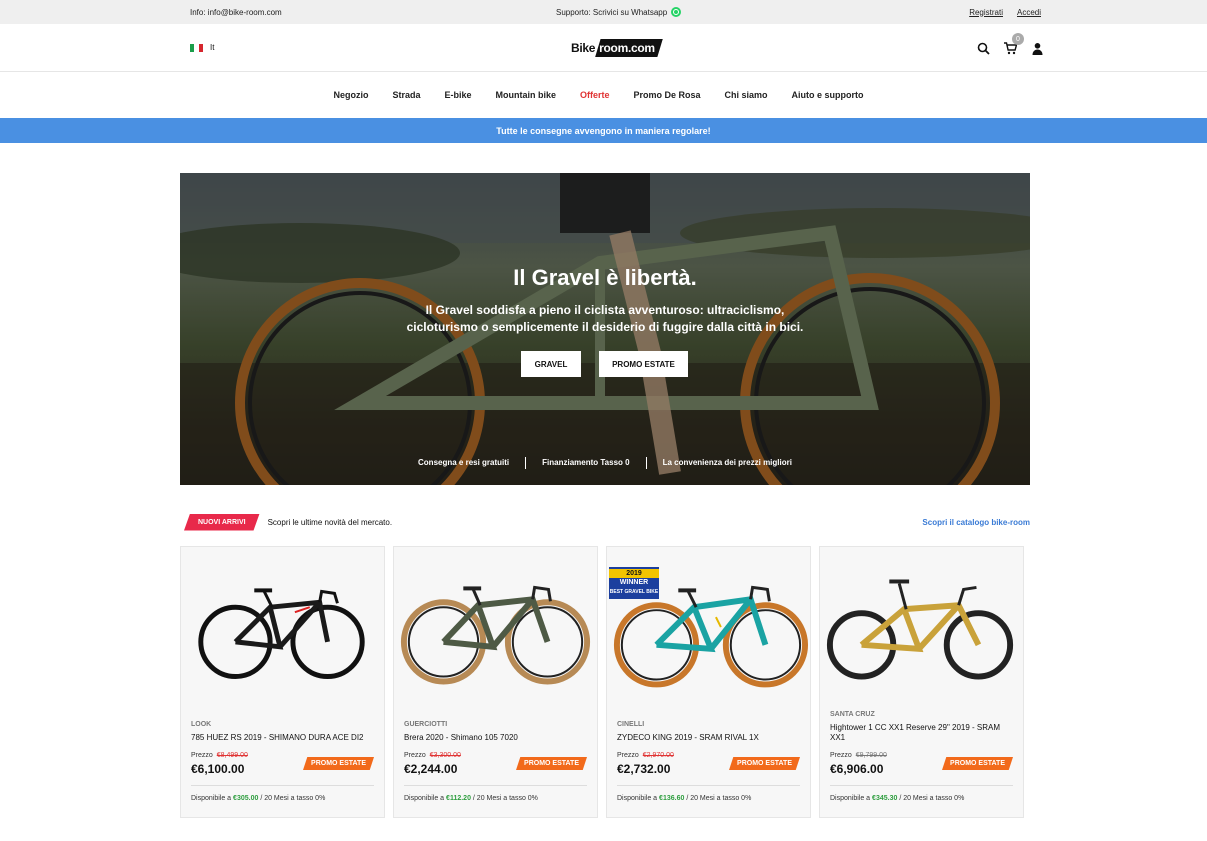 The image size is (1207, 841). Describe the element at coordinates (222, 522) in the screenshot. I see `new-arrivals-tag: NUOVI ARRIVI` at that location.